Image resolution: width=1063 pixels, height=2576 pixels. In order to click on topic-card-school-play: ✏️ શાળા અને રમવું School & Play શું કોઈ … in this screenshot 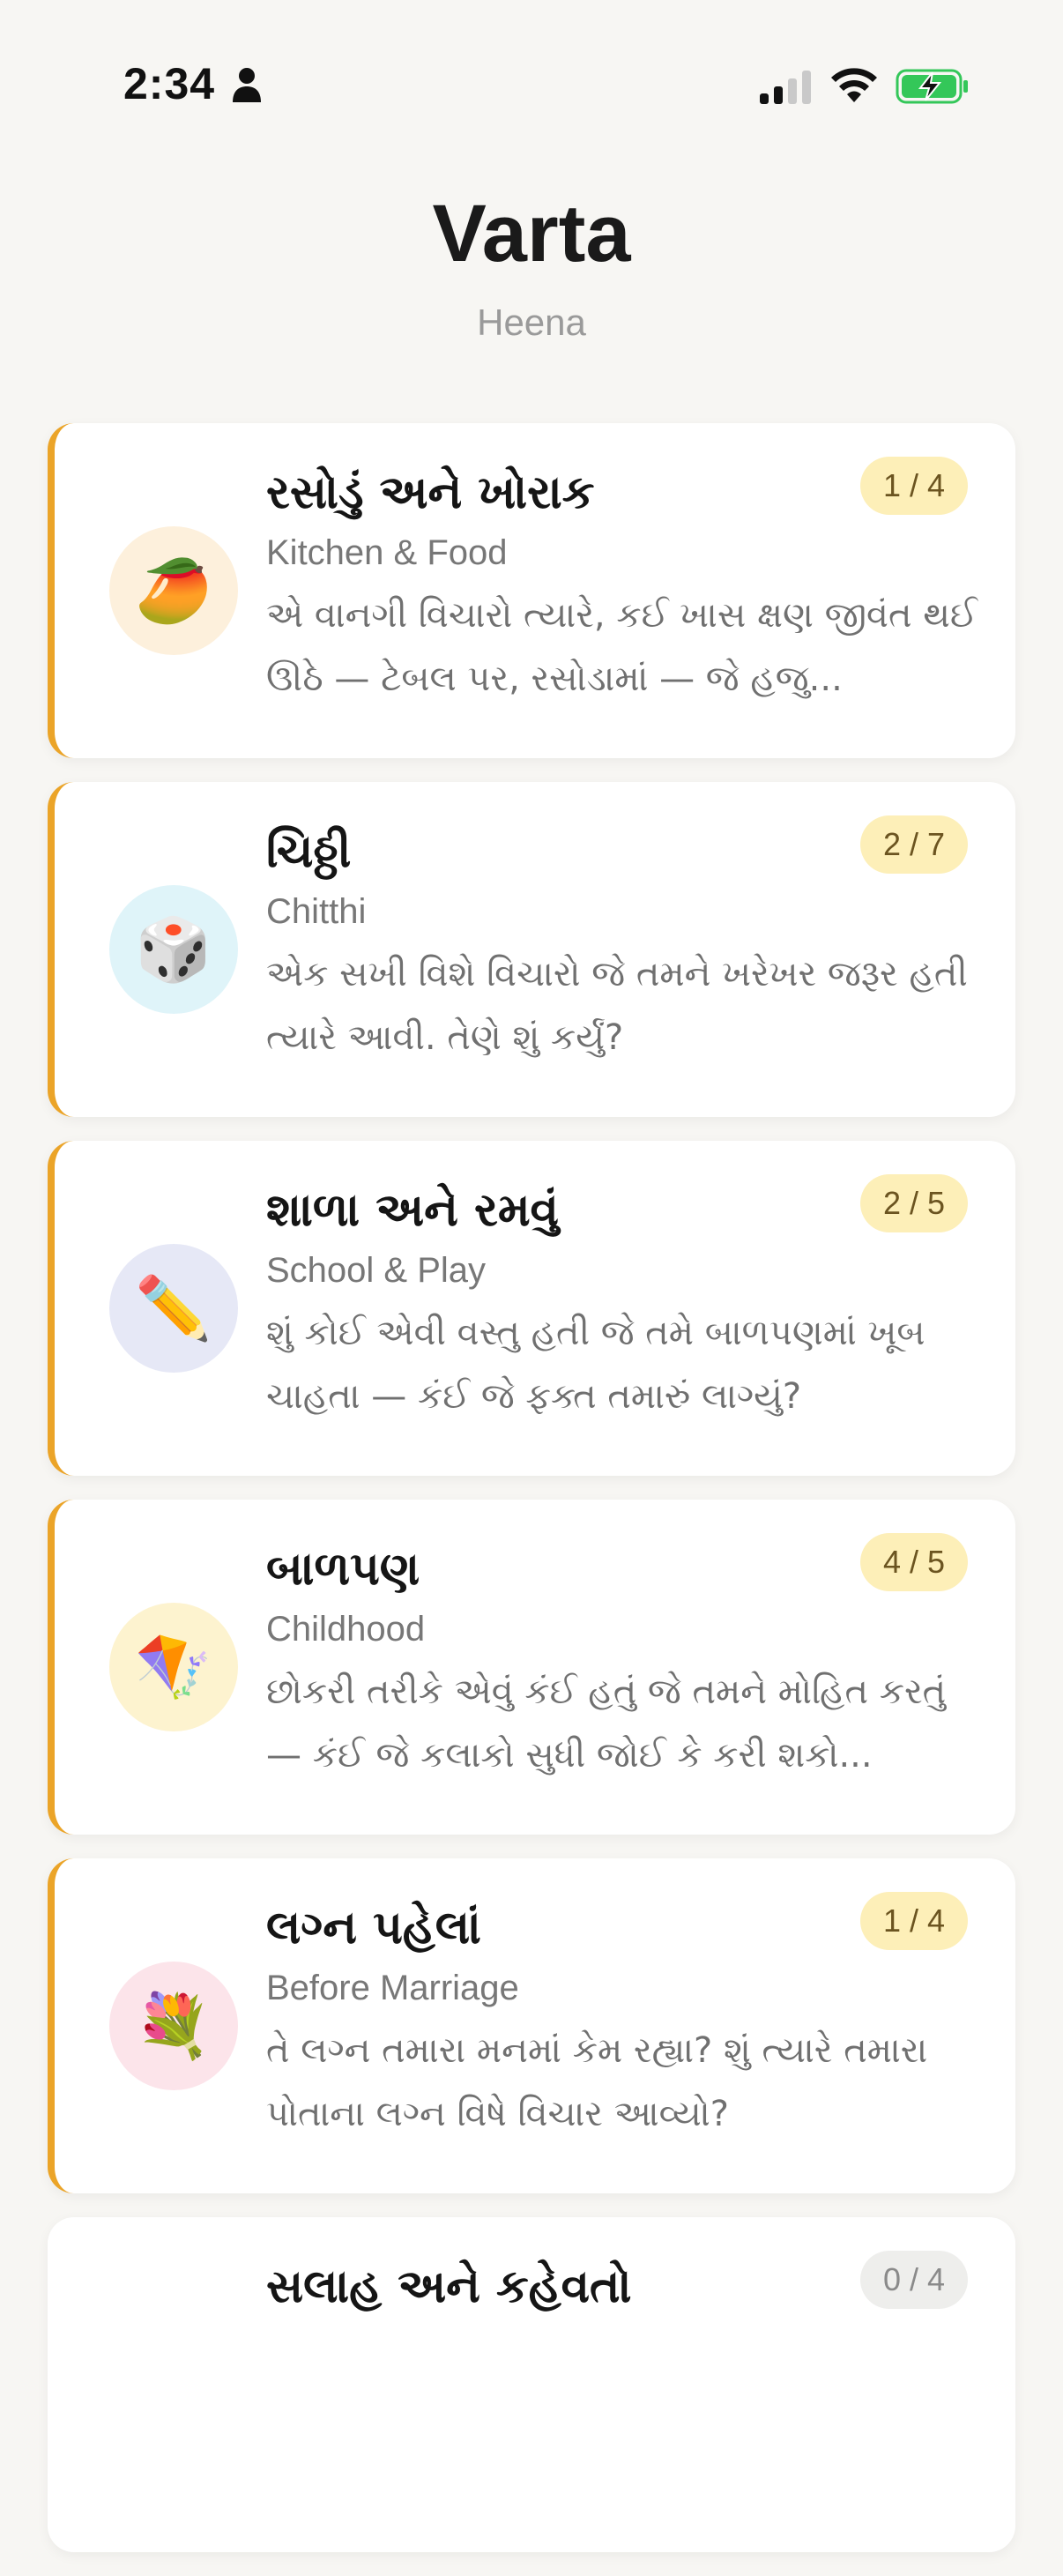, I will do `click(531, 1308)`.